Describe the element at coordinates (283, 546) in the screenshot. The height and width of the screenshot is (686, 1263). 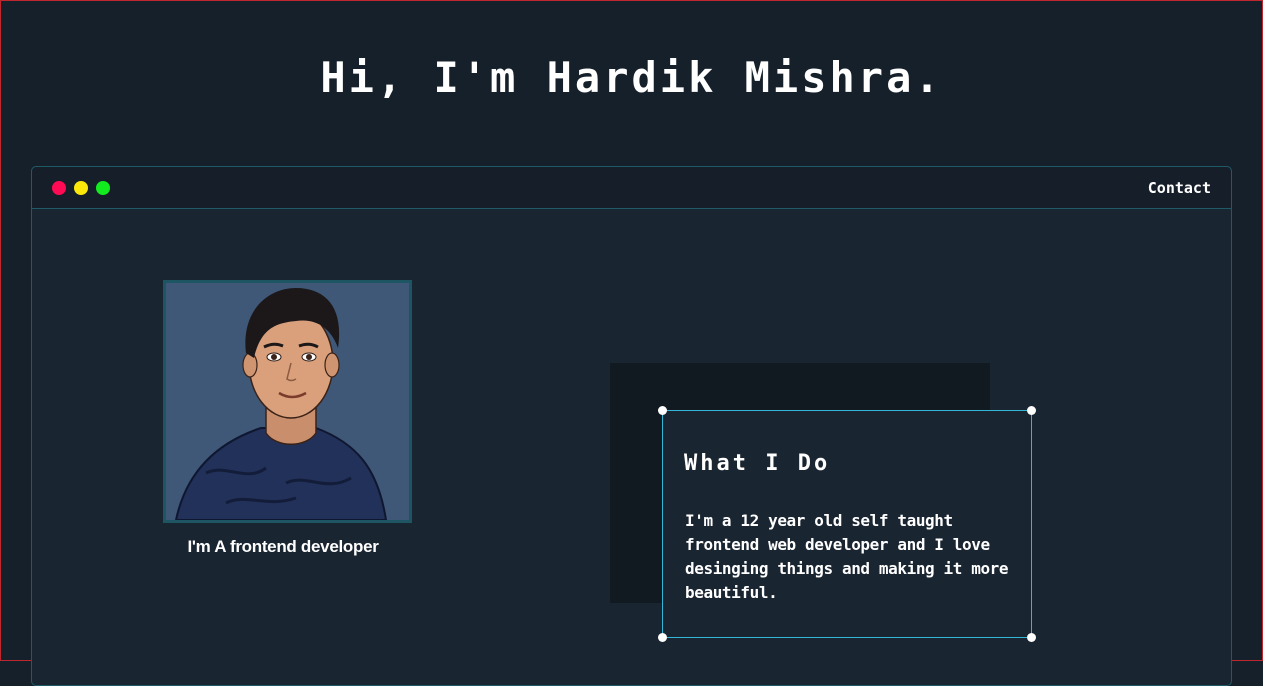
I see `profile-caption: I'm A frontend developer` at that location.